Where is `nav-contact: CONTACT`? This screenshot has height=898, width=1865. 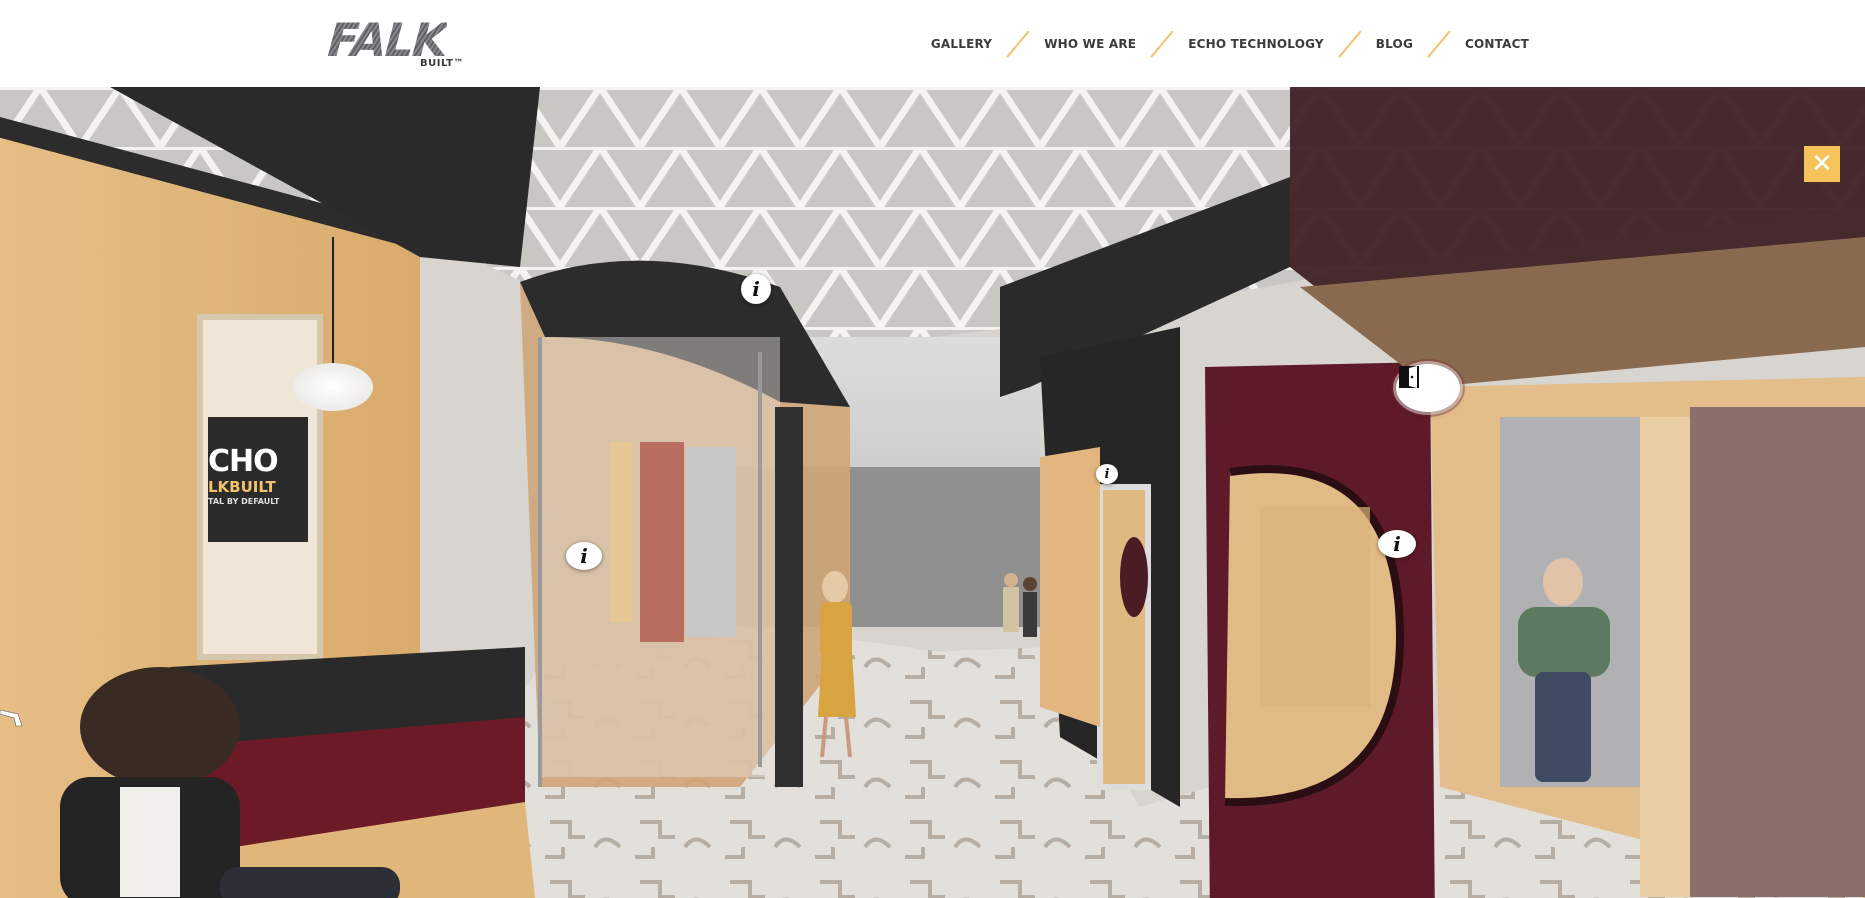
nav-contact: CONTACT is located at coordinates (1497, 44).